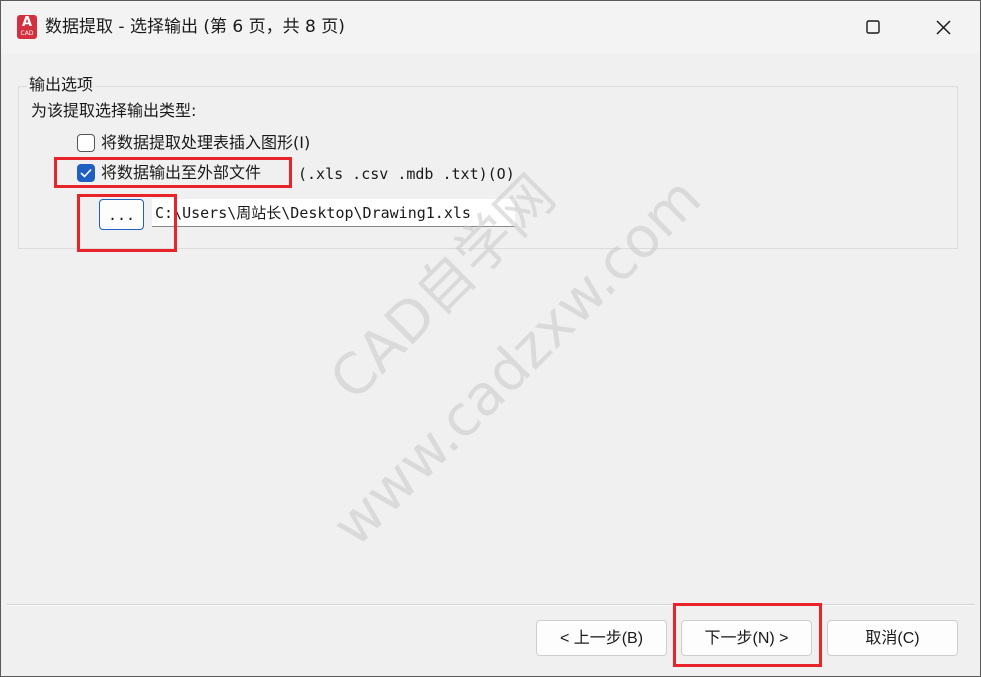  Describe the element at coordinates (127, 223) in the screenshot. I see `highlight-browse` at that location.